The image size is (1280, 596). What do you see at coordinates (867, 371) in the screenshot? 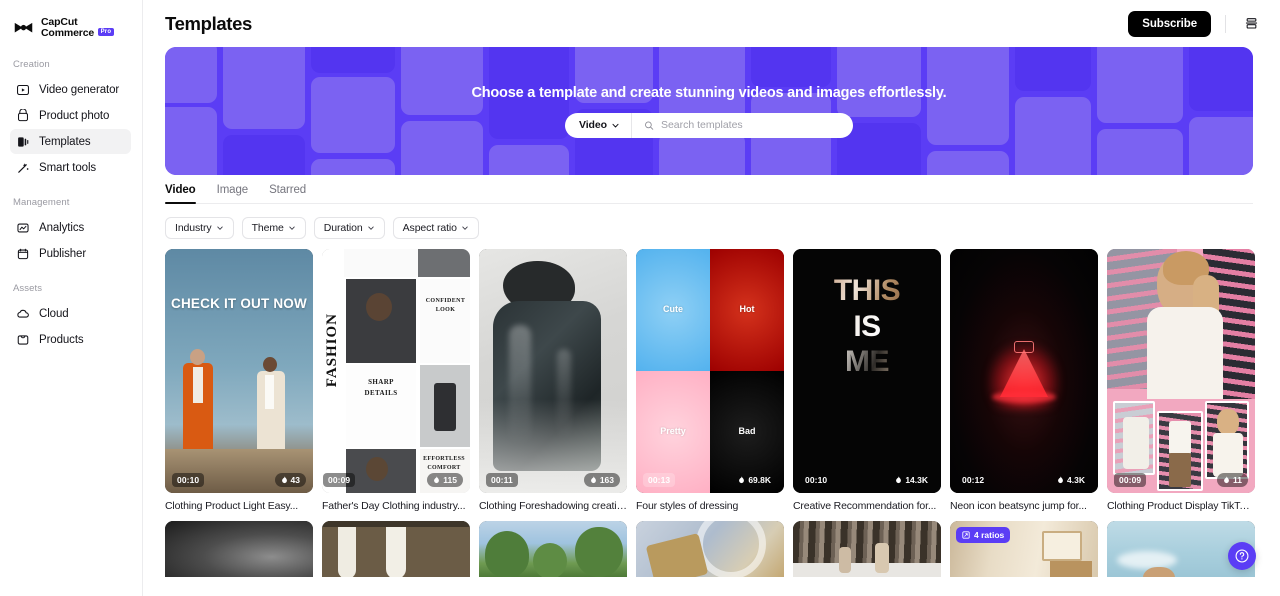
I see `template-thumbnail: THIS IS ME 00:10 14.3K` at bounding box center [867, 371].